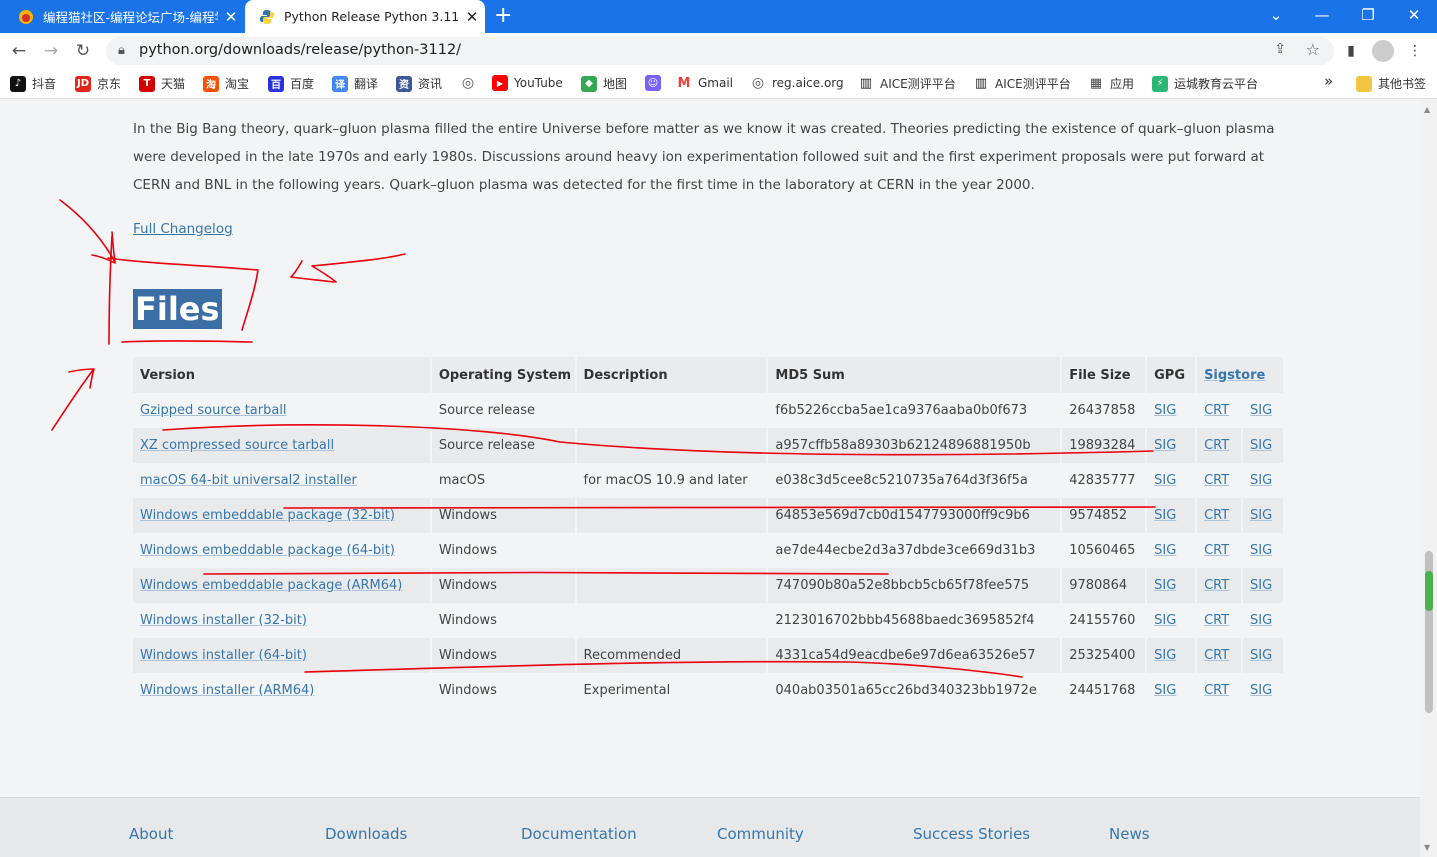 The height and width of the screenshot is (857, 1437). I want to click on version-cell: Windows installer (64-bit), so click(282, 655).